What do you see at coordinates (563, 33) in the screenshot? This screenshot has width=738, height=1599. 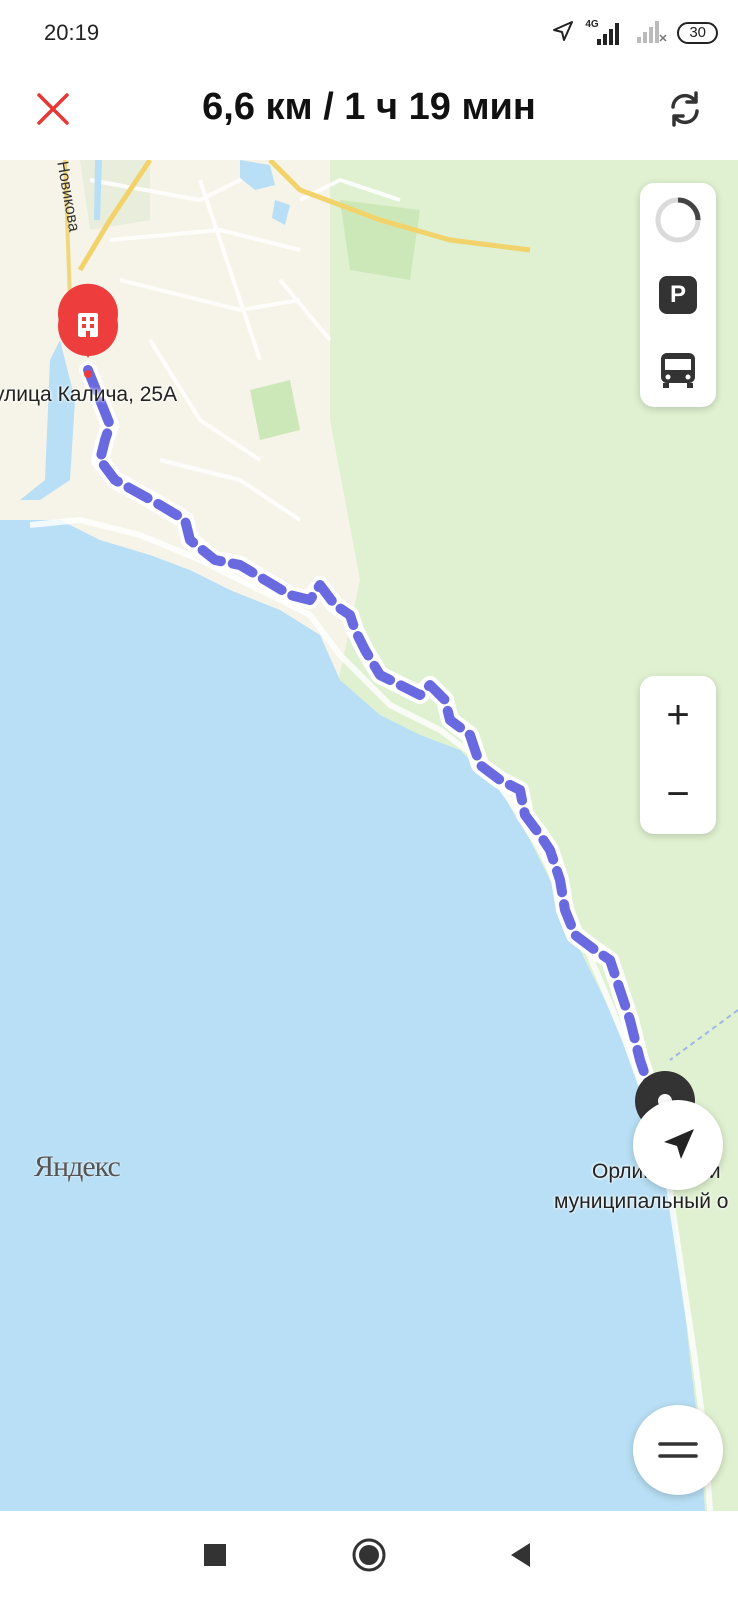 I see `location-arrow-icon` at bounding box center [563, 33].